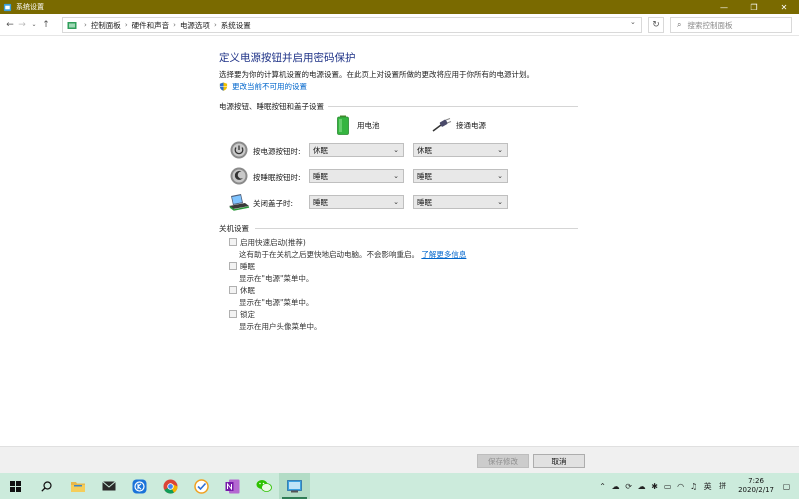 Image resolution: width=799 pixels, height=499 pixels. What do you see at coordinates (277, 151) in the screenshot?
I see `power-button-label: 按电源按钮时:` at bounding box center [277, 151].